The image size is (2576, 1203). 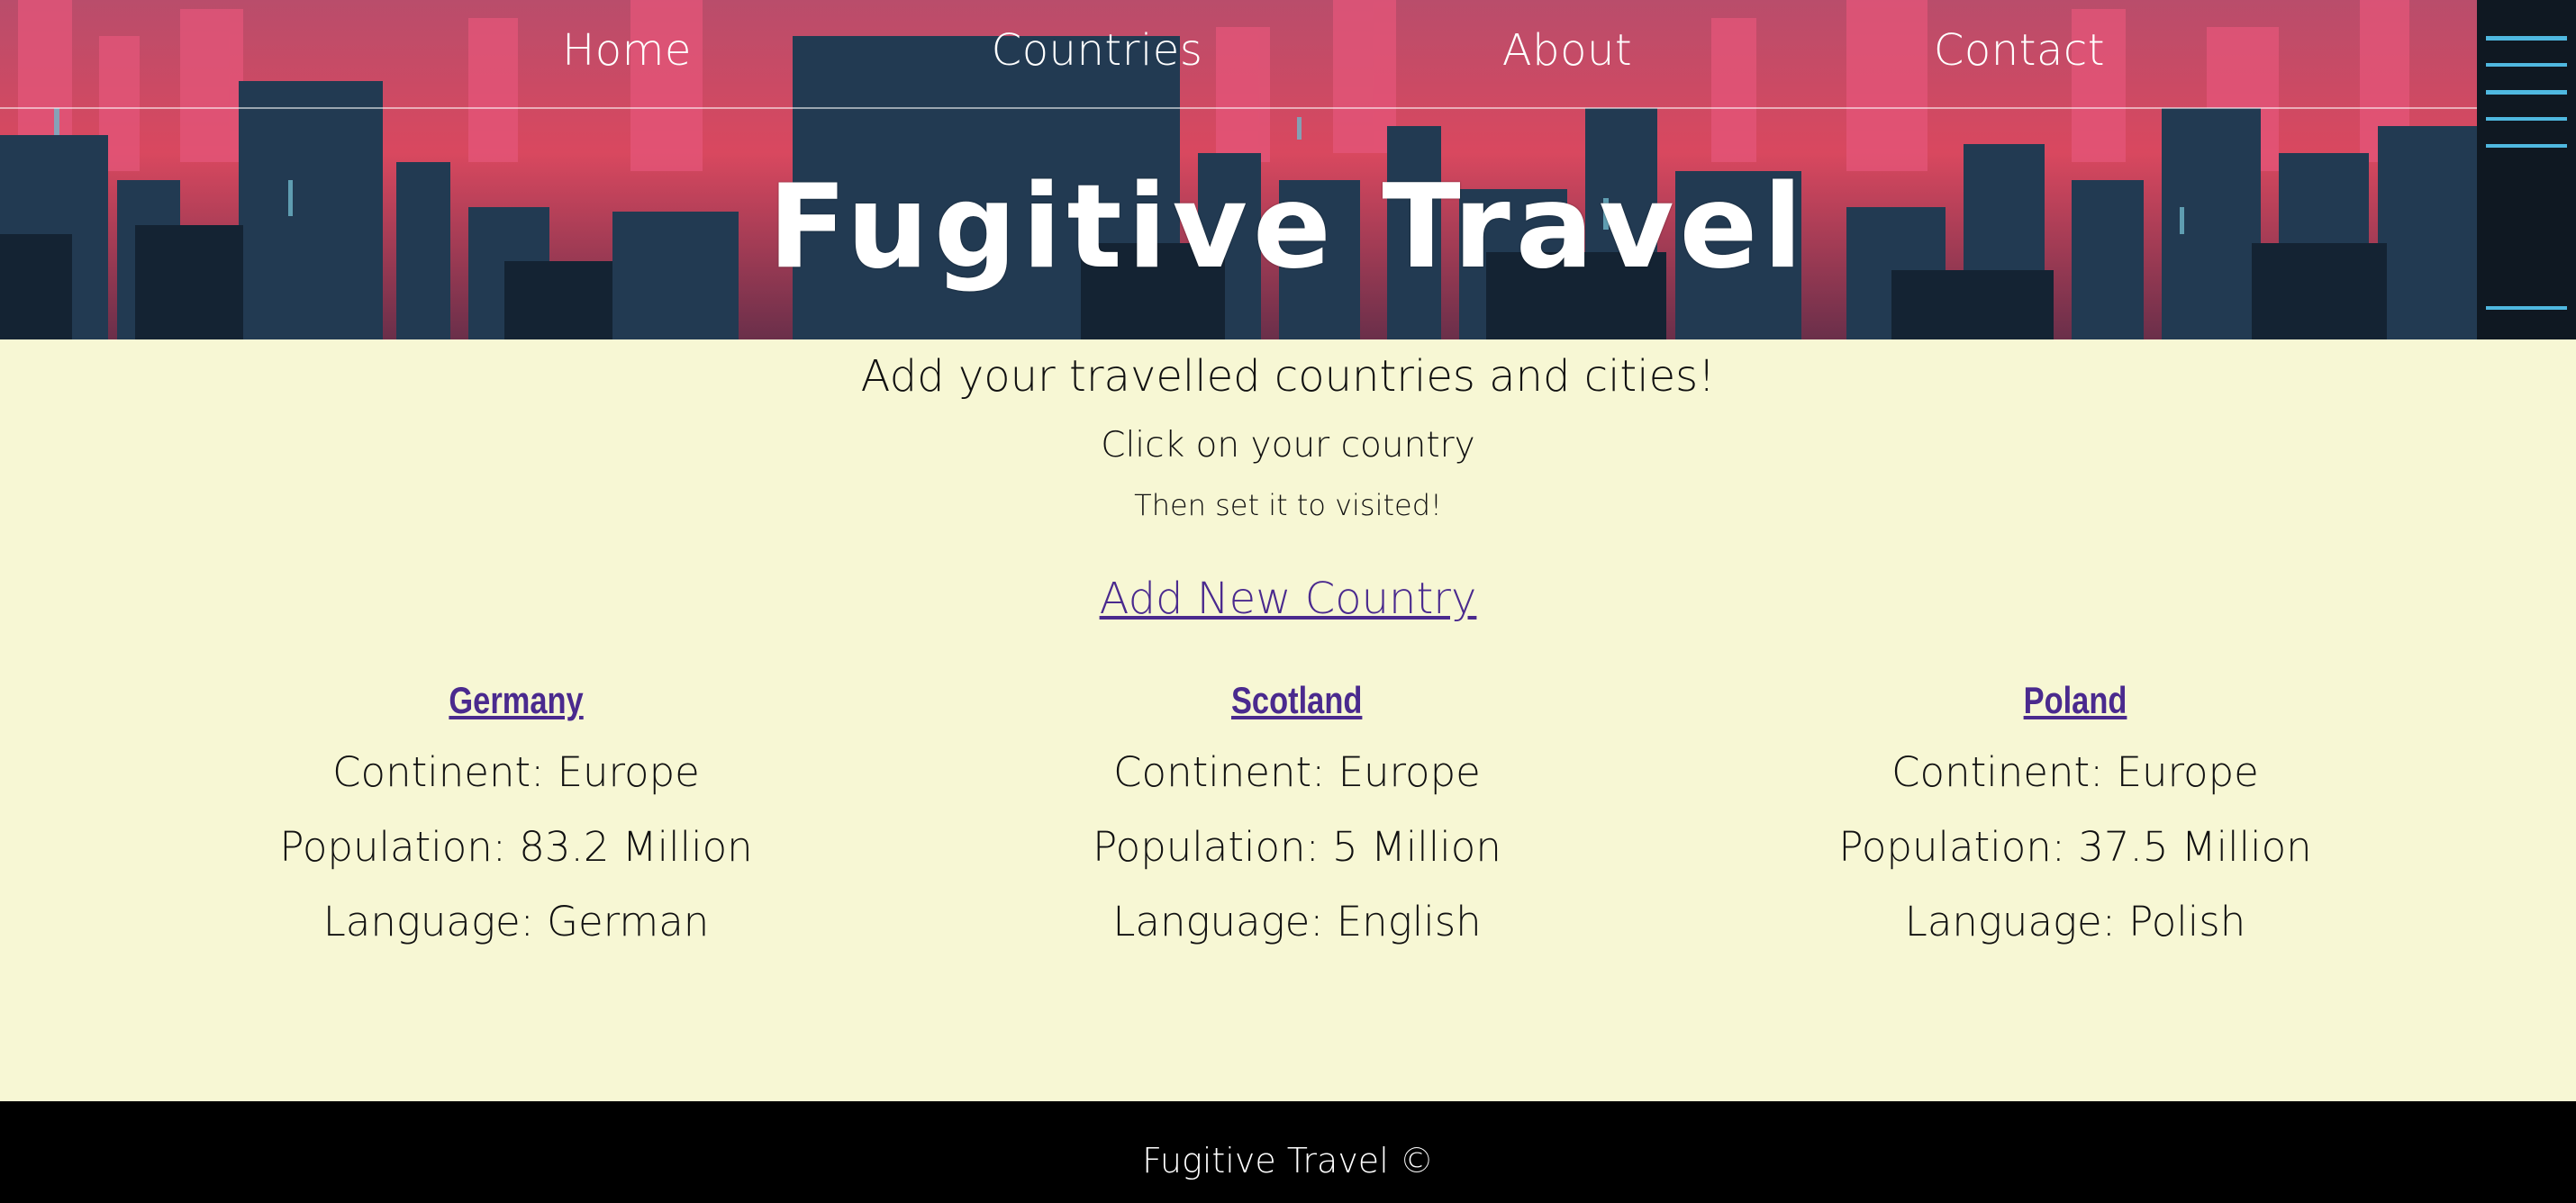 What do you see at coordinates (2020, 50) in the screenshot?
I see `nav-contact-link: Contact` at bounding box center [2020, 50].